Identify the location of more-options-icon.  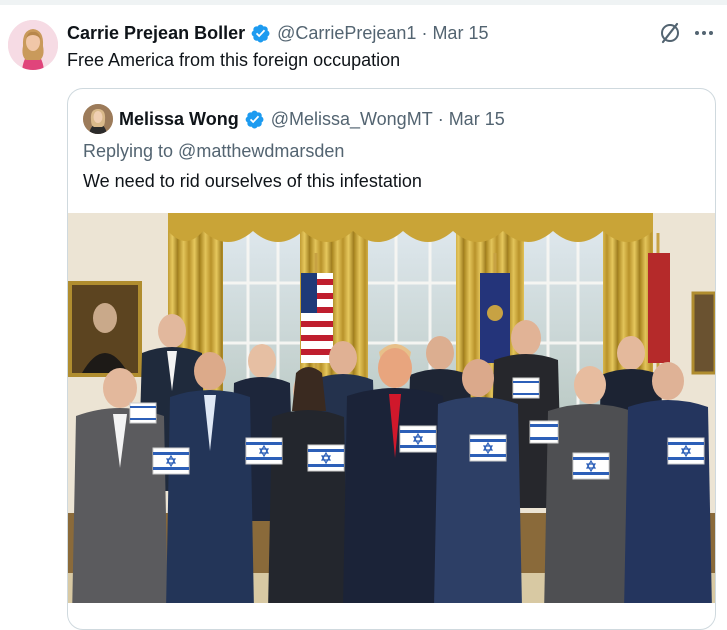
(704, 33).